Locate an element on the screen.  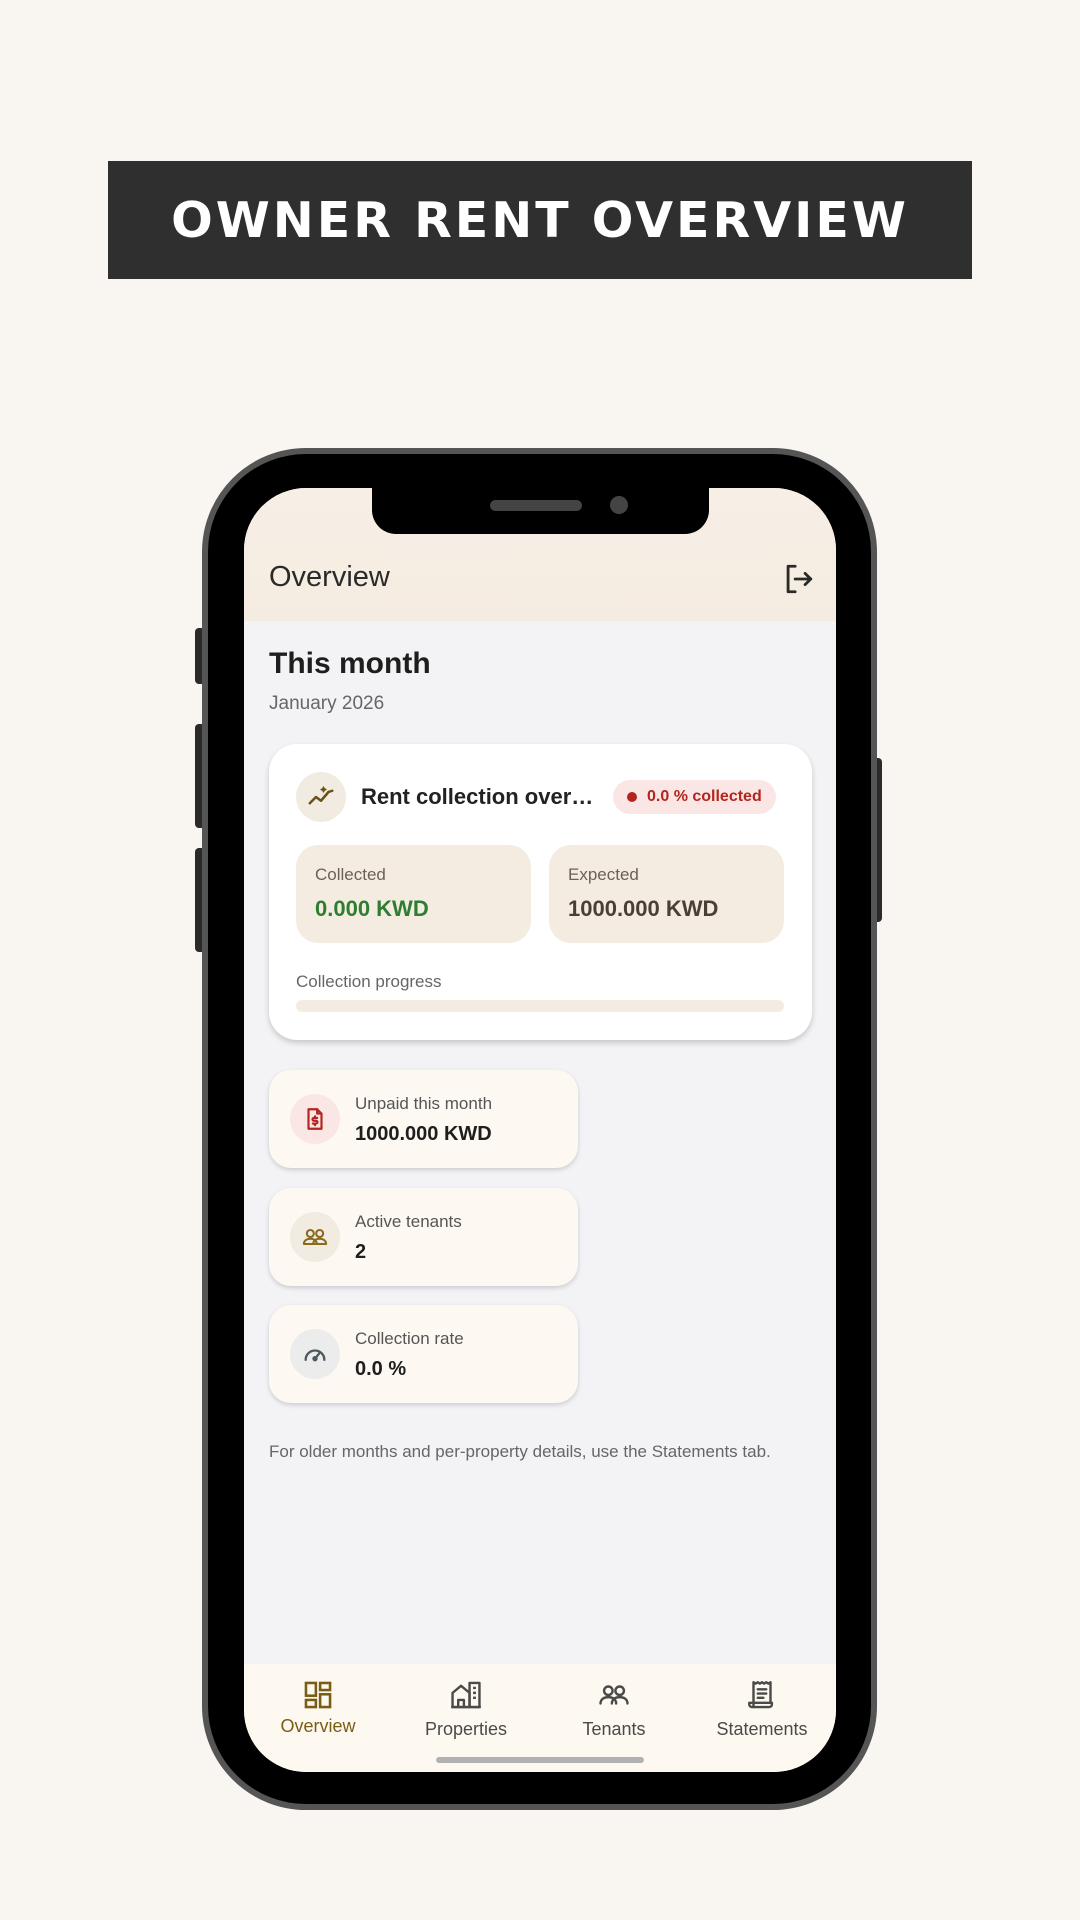
collected-status-badge: 0.0 % collected is located at coordinates (694, 797).